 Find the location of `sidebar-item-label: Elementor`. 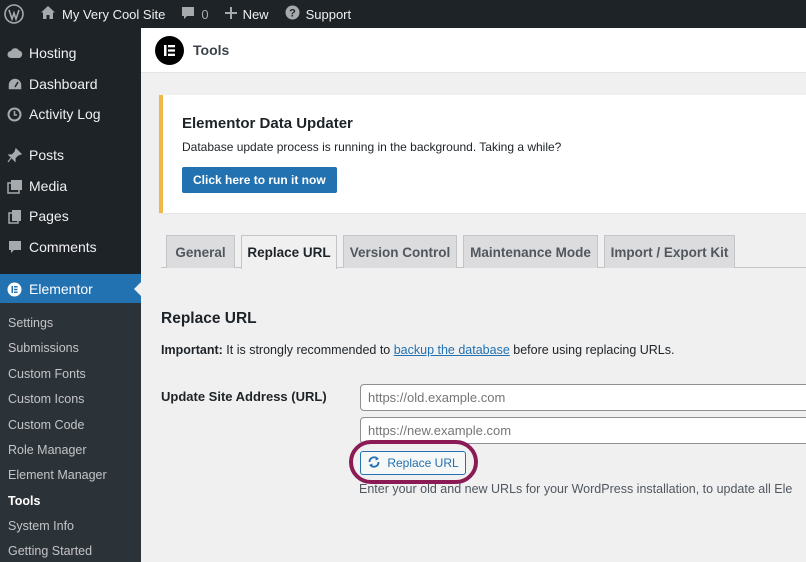

sidebar-item-label: Elementor is located at coordinates (61, 289).